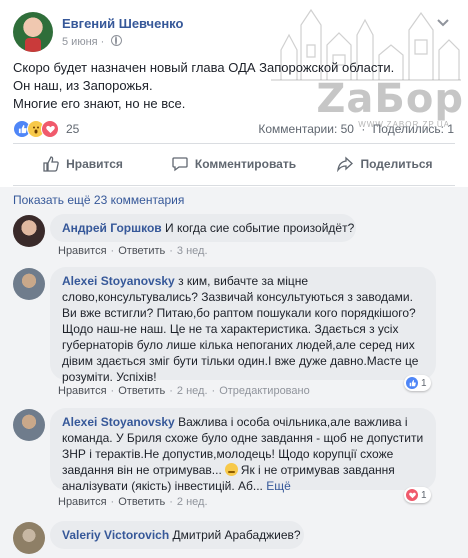 The image size is (468, 558). Describe the element at coordinates (51, 164) in the screenshot. I see `thumbs-up-icon` at that location.